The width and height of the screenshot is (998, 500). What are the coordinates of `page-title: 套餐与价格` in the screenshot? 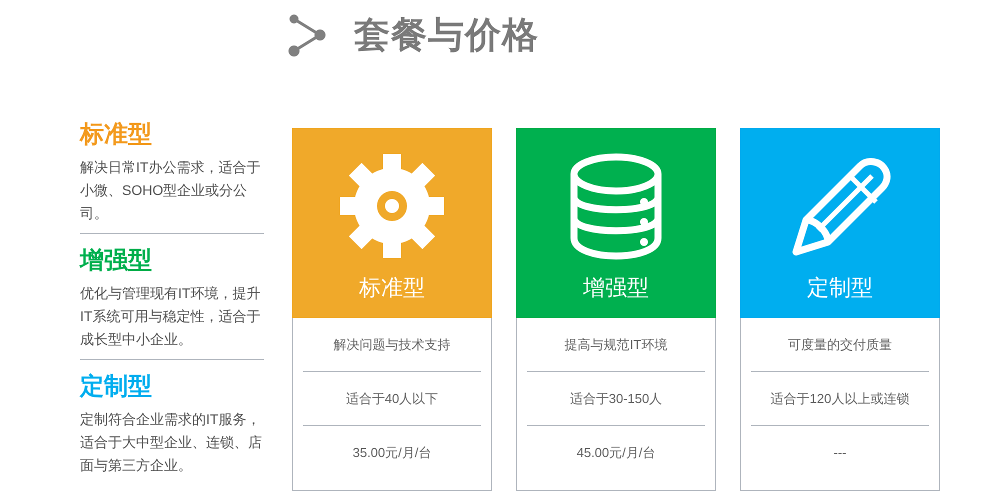 It's located at (446, 34).